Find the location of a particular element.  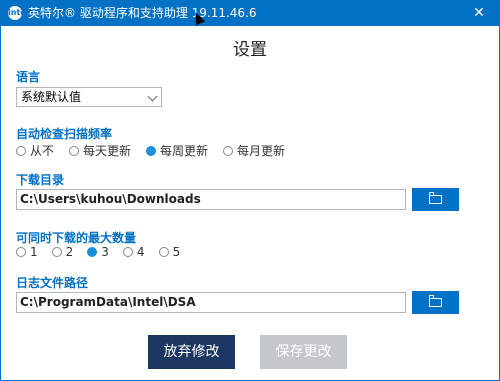

download-dir-label: 下载目录 is located at coordinates (40, 180).